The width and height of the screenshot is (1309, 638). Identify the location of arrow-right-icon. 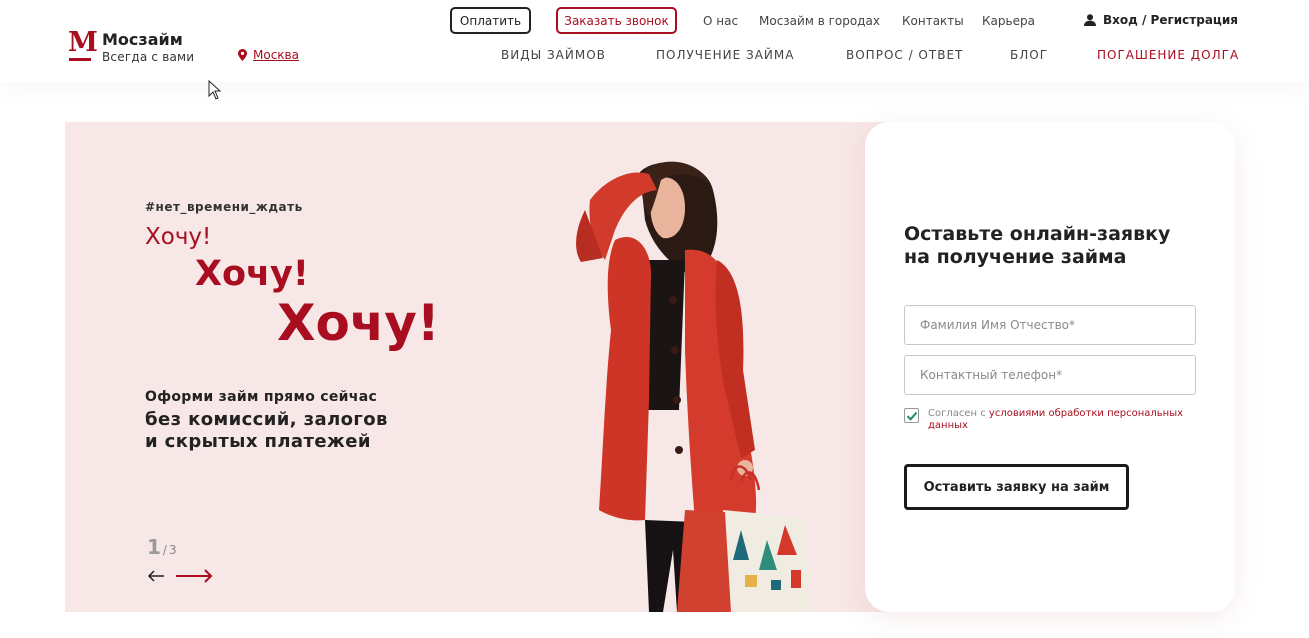
(194, 576).